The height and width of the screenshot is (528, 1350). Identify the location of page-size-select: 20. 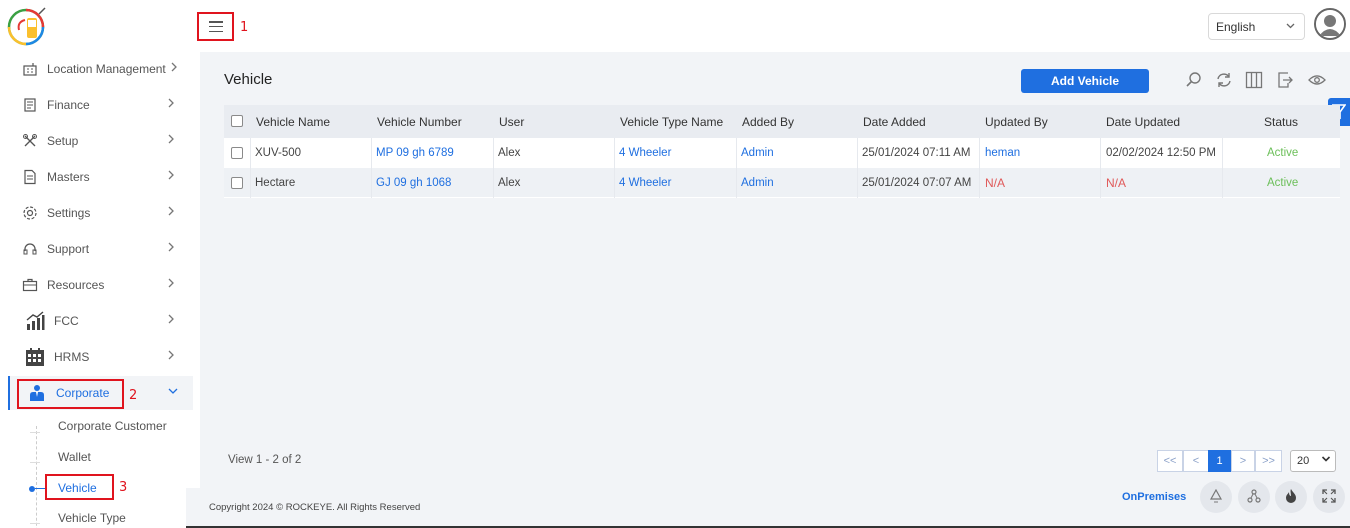
(1313, 461).